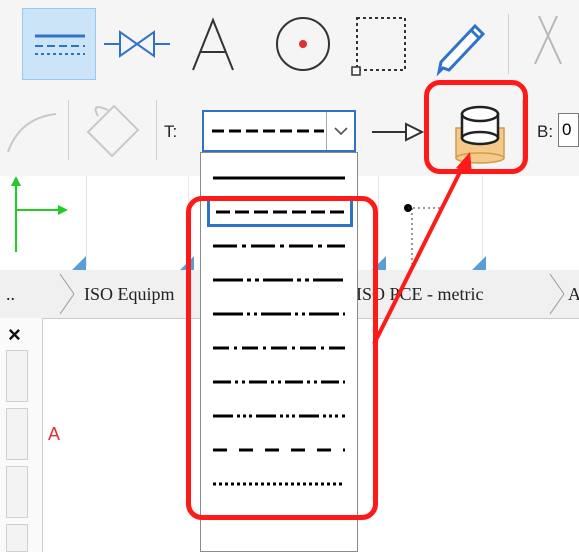 The width and height of the screenshot is (579, 552). I want to click on selection-rect-button, so click(379, 44).